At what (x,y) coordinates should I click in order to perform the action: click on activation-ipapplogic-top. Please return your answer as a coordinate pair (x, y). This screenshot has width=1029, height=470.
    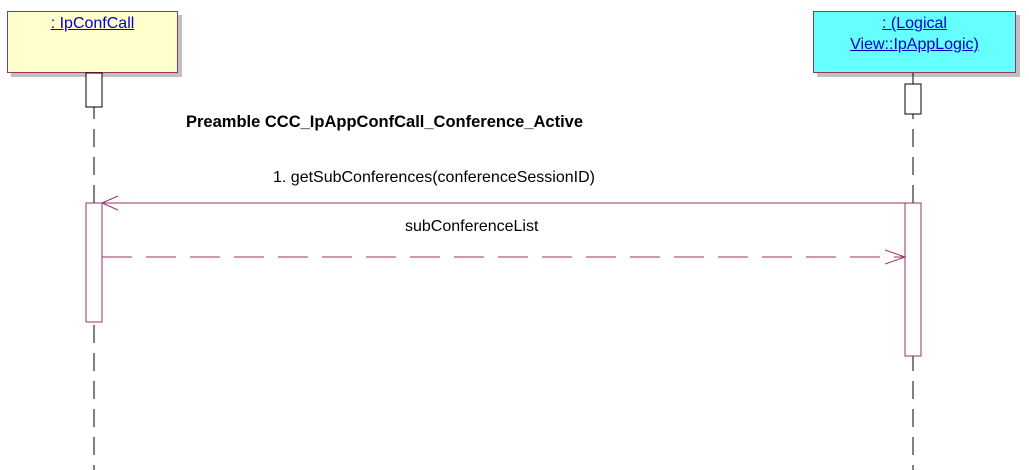
    Looking at the image, I should click on (913, 99).